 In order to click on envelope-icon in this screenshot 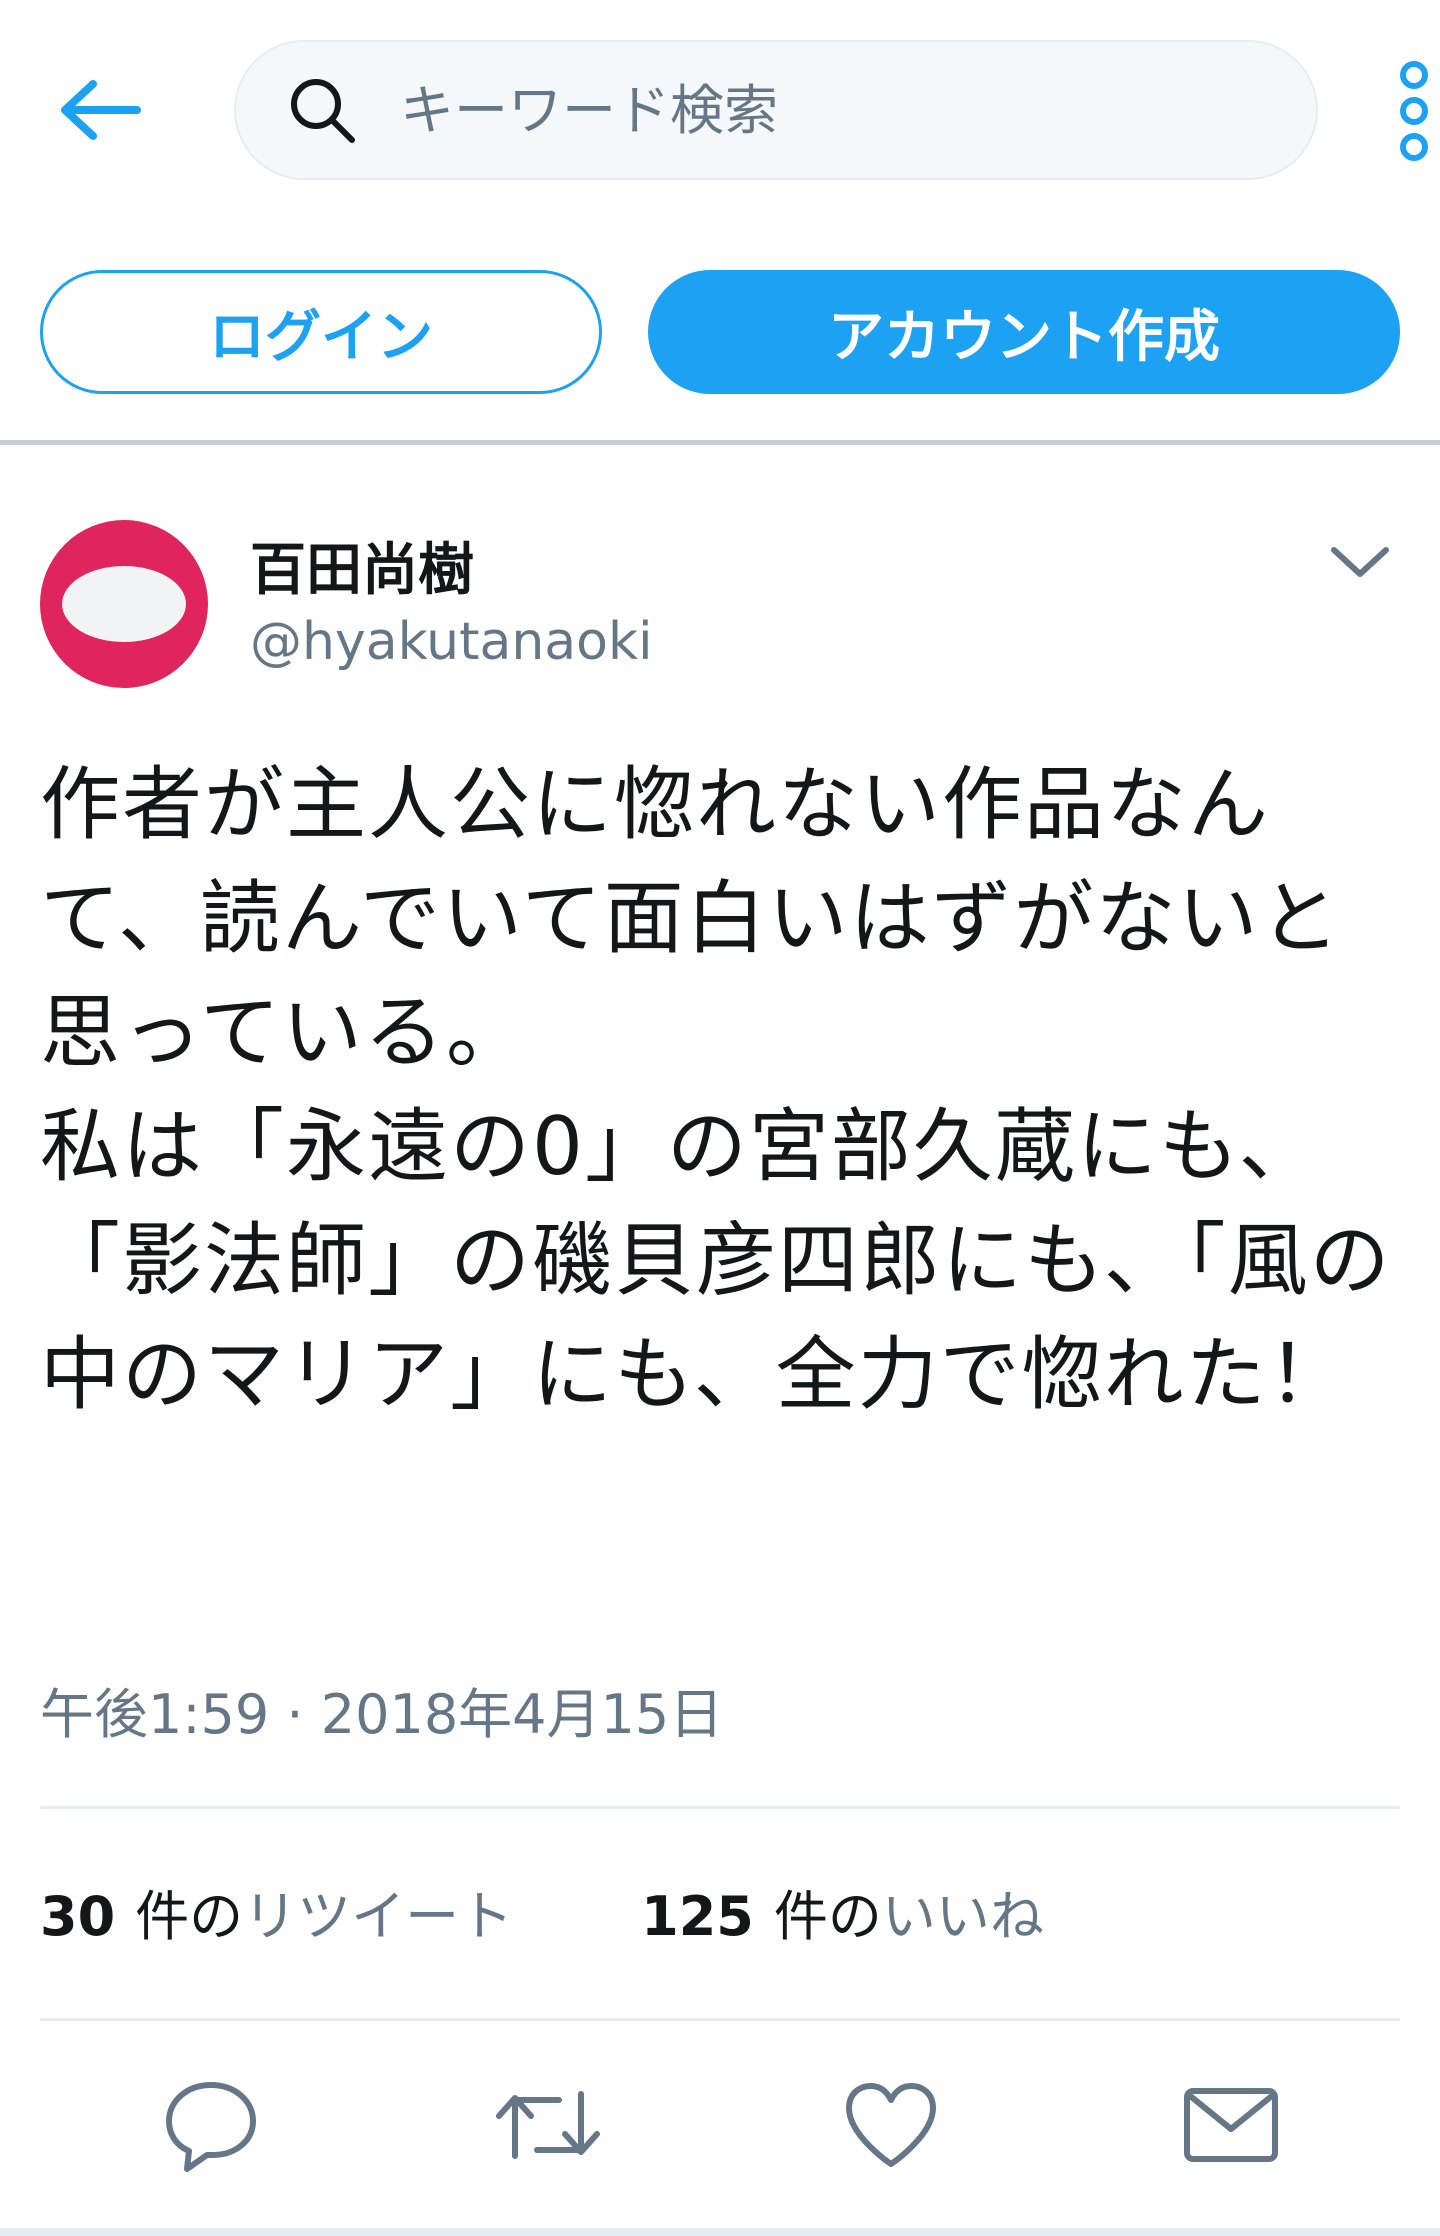, I will do `click(1231, 2125)`.